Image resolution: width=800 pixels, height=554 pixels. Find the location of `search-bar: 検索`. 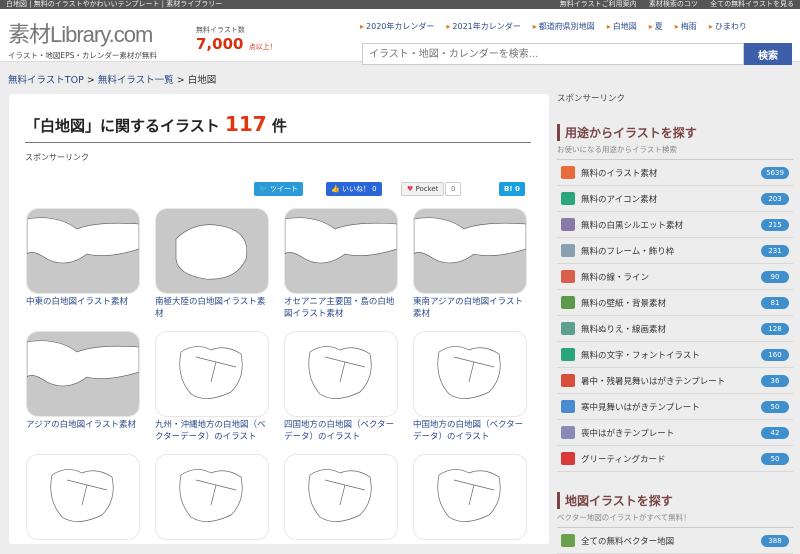

search-bar: 検索 is located at coordinates (577, 54).